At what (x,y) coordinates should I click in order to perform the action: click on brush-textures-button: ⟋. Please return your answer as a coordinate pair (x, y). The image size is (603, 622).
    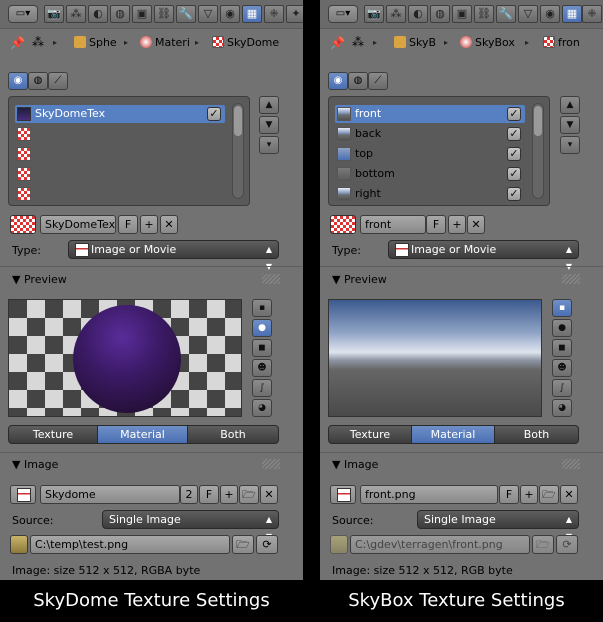
    Looking at the image, I should click on (378, 81).